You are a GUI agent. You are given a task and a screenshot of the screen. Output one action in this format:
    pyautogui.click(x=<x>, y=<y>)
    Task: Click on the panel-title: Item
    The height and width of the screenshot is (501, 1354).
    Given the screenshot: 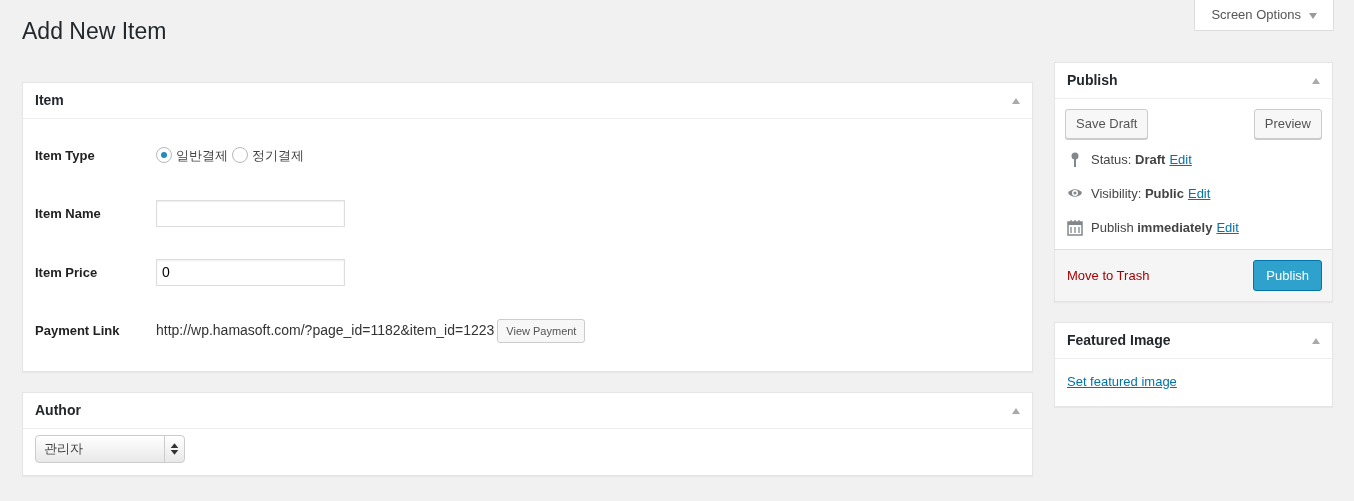 What is the action you would take?
    pyautogui.click(x=49, y=100)
    